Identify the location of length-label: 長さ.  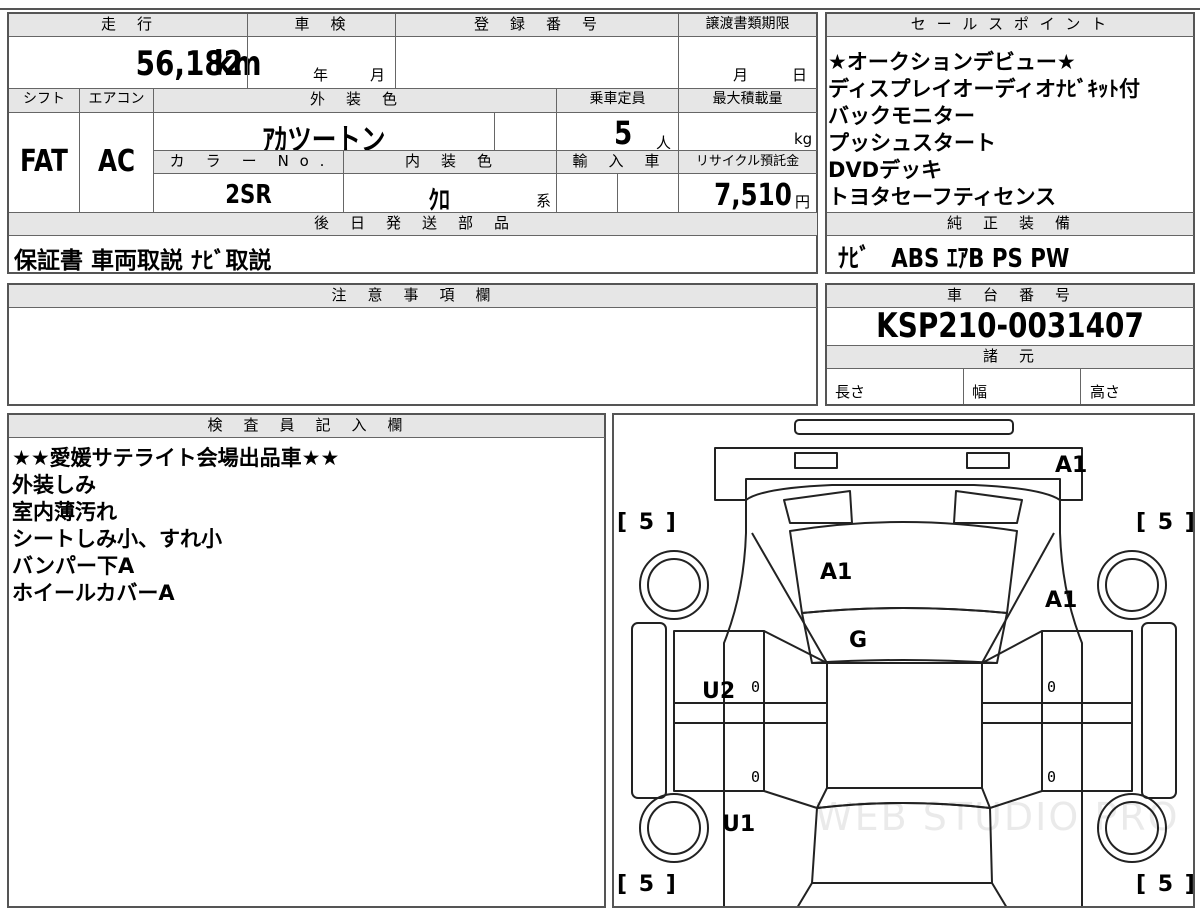
(850, 392).